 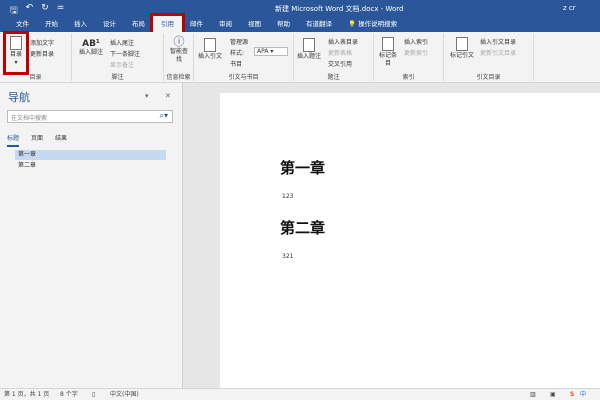 I want to click on insert-caption-button: 插入题注, so click(x=309, y=49).